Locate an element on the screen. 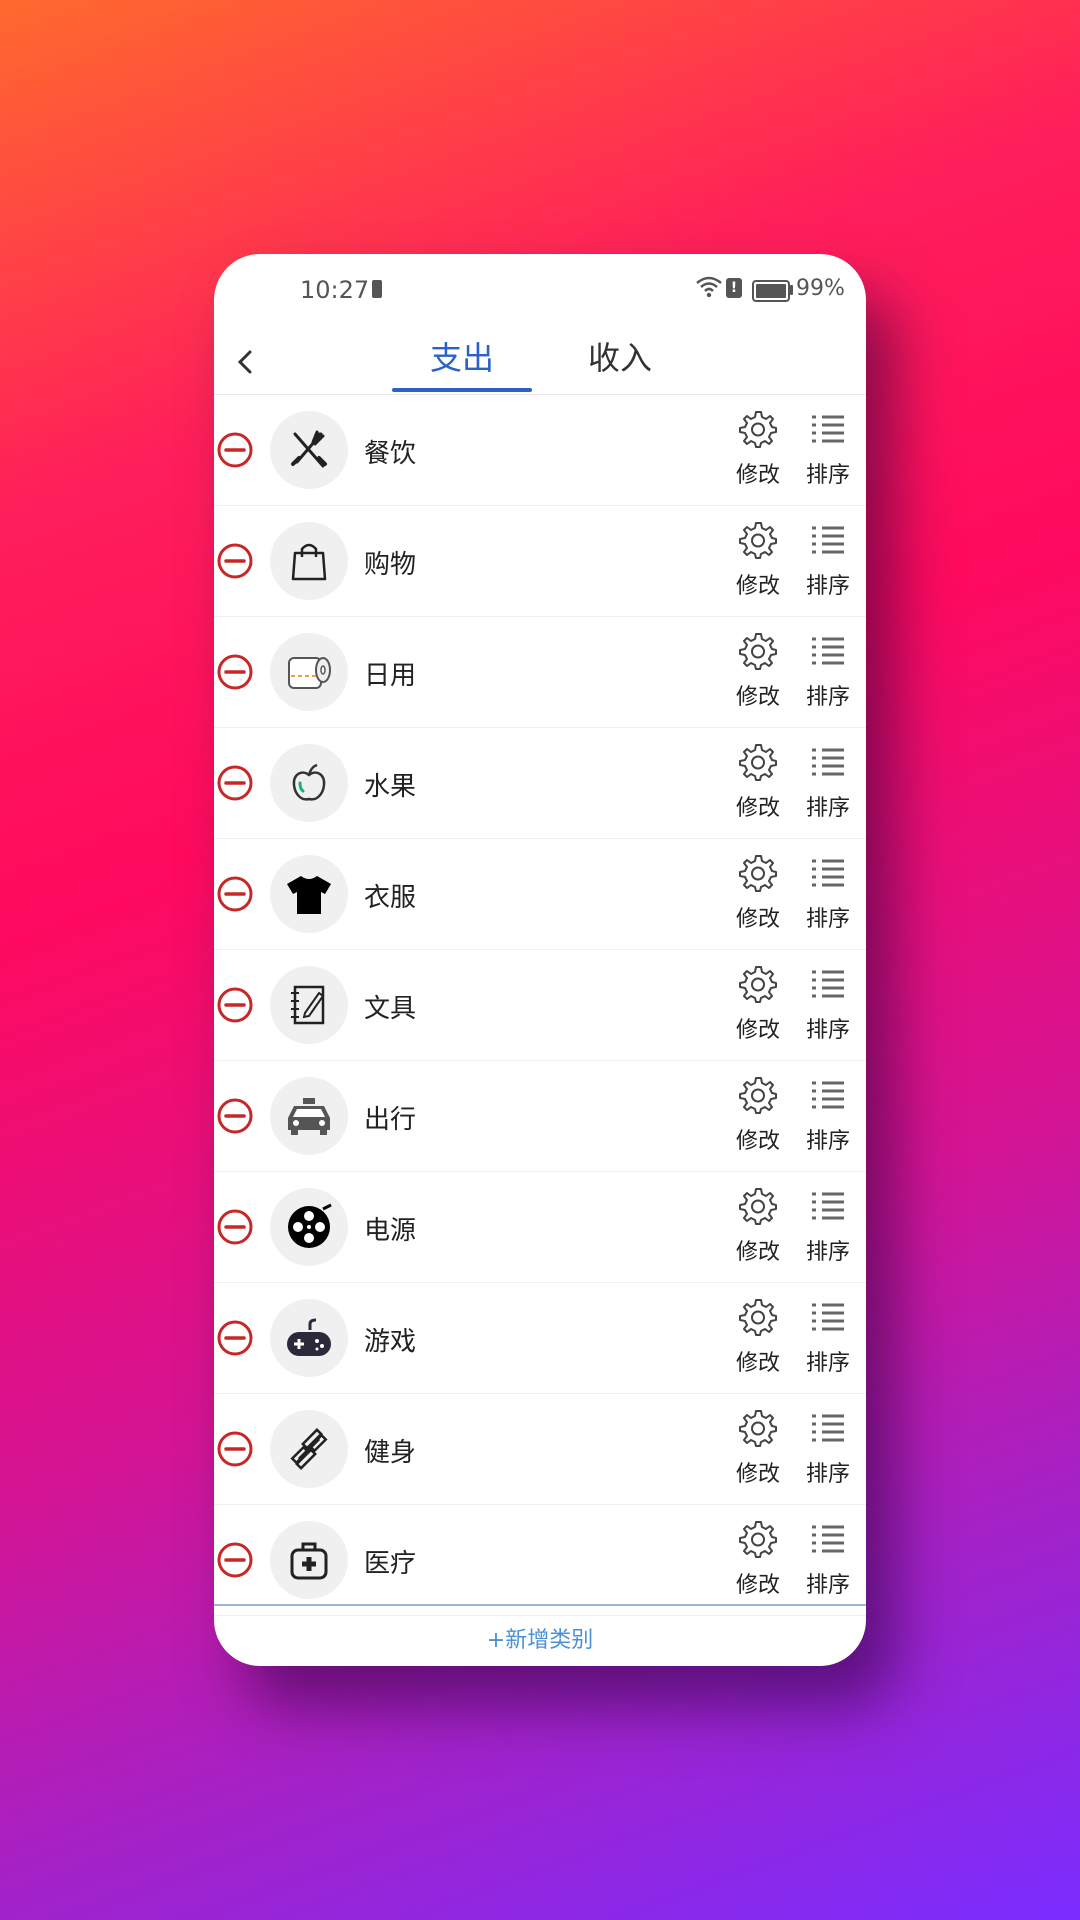 The height and width of the screenshot is (1920, 1080). category-label: 游戏 is located at coordinates (390, 1342).